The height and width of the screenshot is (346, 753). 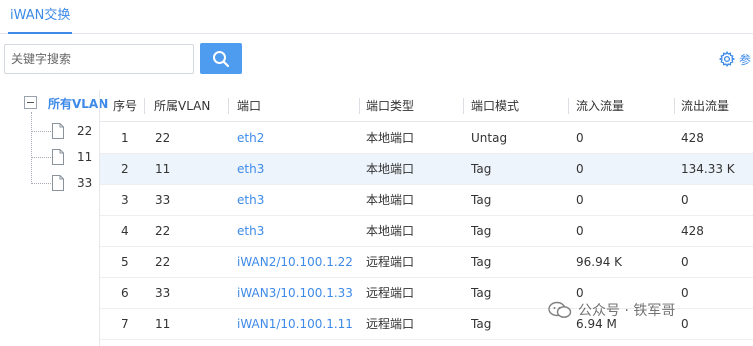 I want to click on tab-iwan-switch: iWAN交换, so click(x=40, y=20).